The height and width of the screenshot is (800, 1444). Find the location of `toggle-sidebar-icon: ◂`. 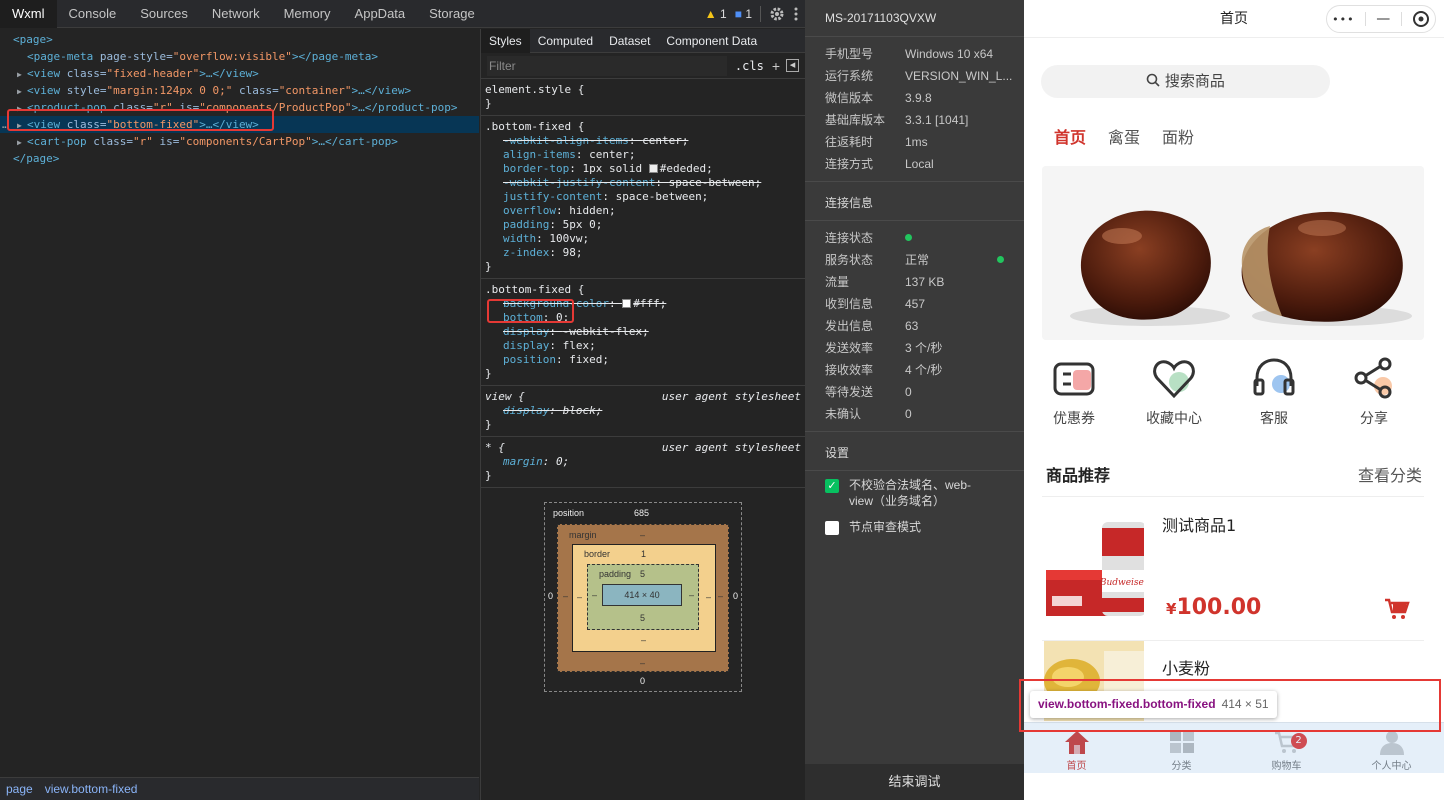

toggle-sidebar-icon: ◂ is located at coordinates (792, 65).